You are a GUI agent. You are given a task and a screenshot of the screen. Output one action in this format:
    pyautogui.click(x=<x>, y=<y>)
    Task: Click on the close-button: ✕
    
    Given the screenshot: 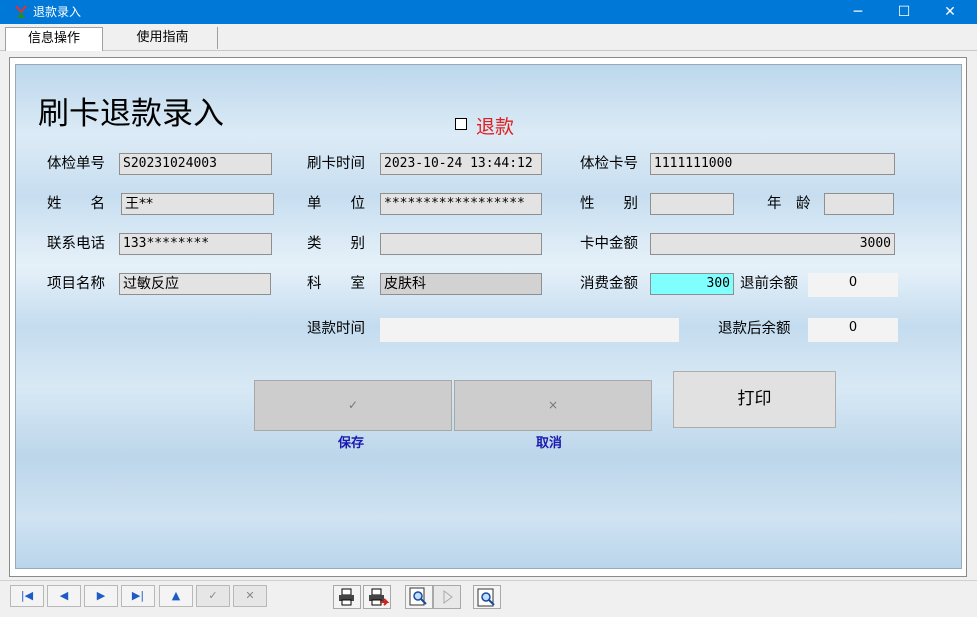 What is the action you would take?
    pyautogui.click(x=950, y=12)
    